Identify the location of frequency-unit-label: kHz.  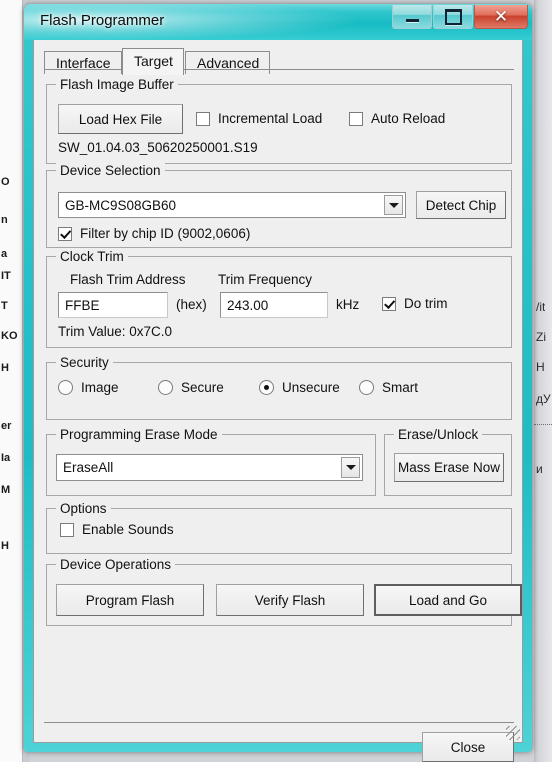
(348, 304).